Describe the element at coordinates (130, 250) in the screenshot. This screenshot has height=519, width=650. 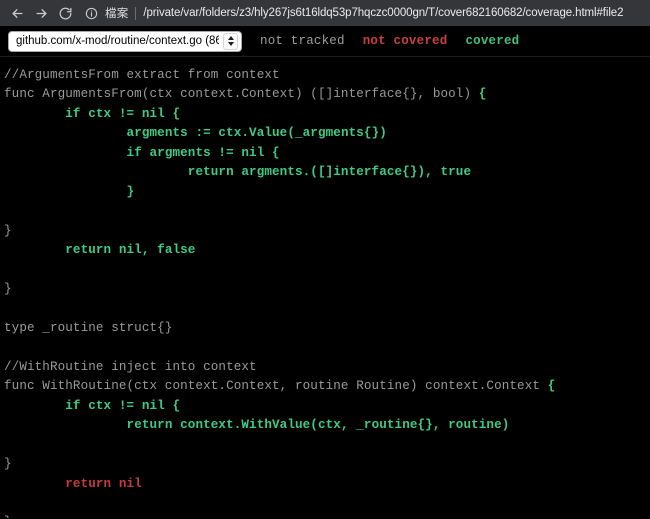
I see `code-span-cov-green: return nil, false` at that location.